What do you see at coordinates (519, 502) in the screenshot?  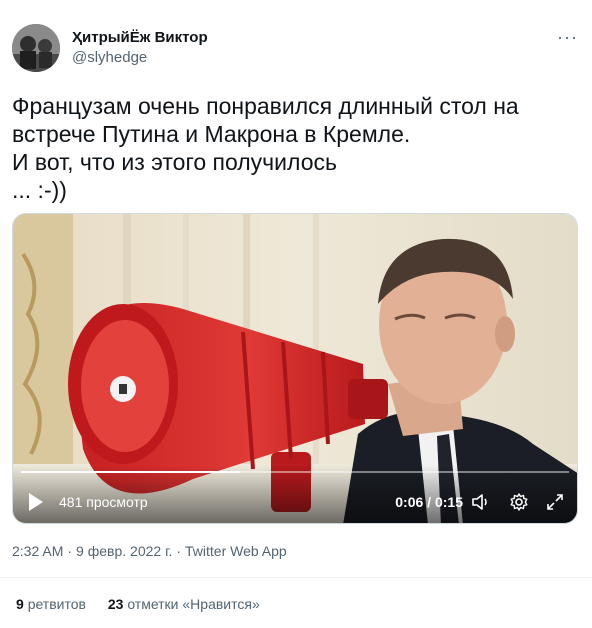 I see `settings-gear-icon` at bounding box center [519, 502].